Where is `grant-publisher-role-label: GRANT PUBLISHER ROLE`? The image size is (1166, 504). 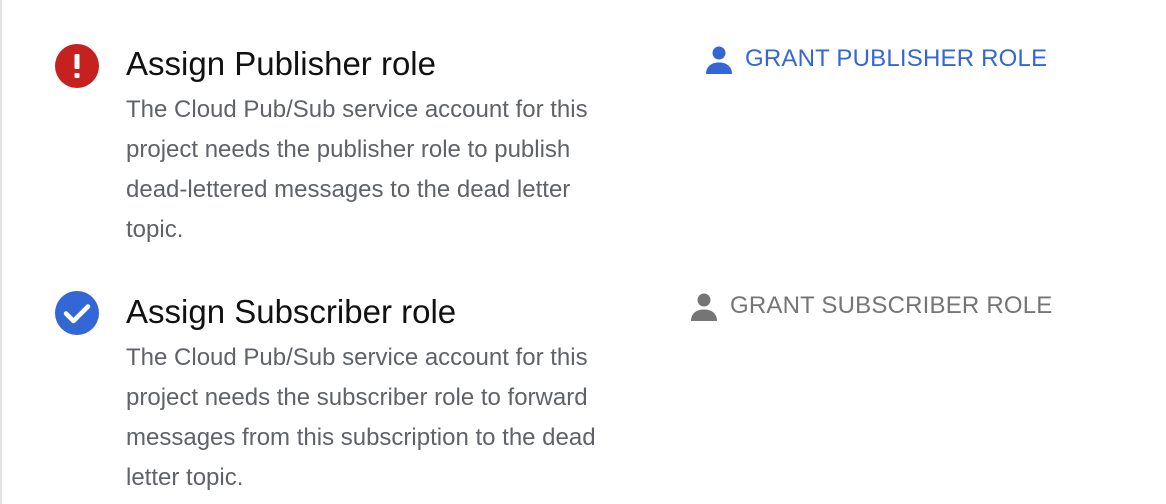 grant-publisher-role-label: GRANT PUBLISHER ROLE is located at coordinates (896, 58).